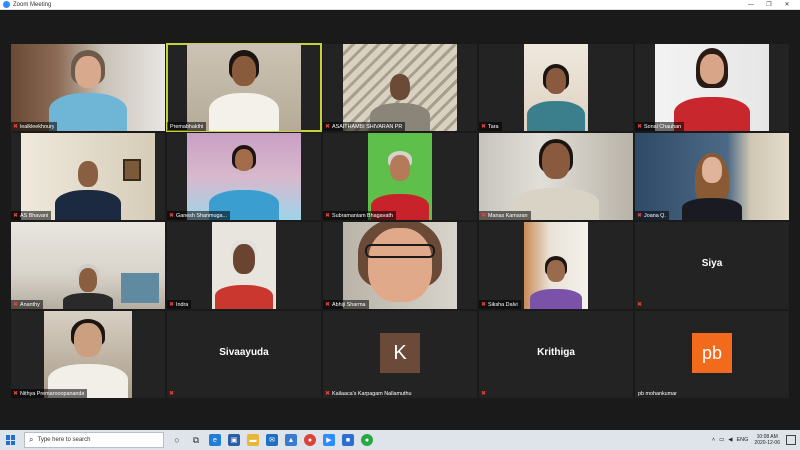  Describe the element at coordinates (11, 440) in the screenshot. I see `windows-start-icon` at that location.